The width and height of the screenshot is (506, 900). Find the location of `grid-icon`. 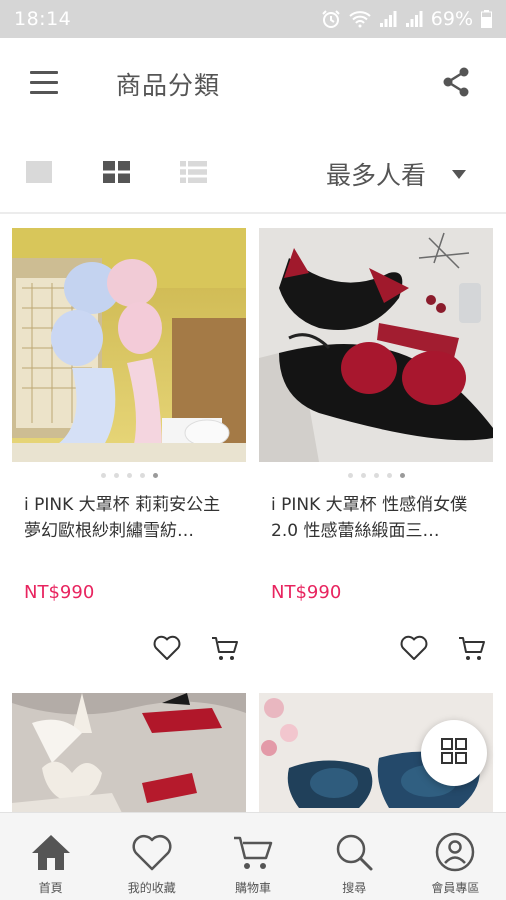

grid-icon is located at coordinates (454, 753).